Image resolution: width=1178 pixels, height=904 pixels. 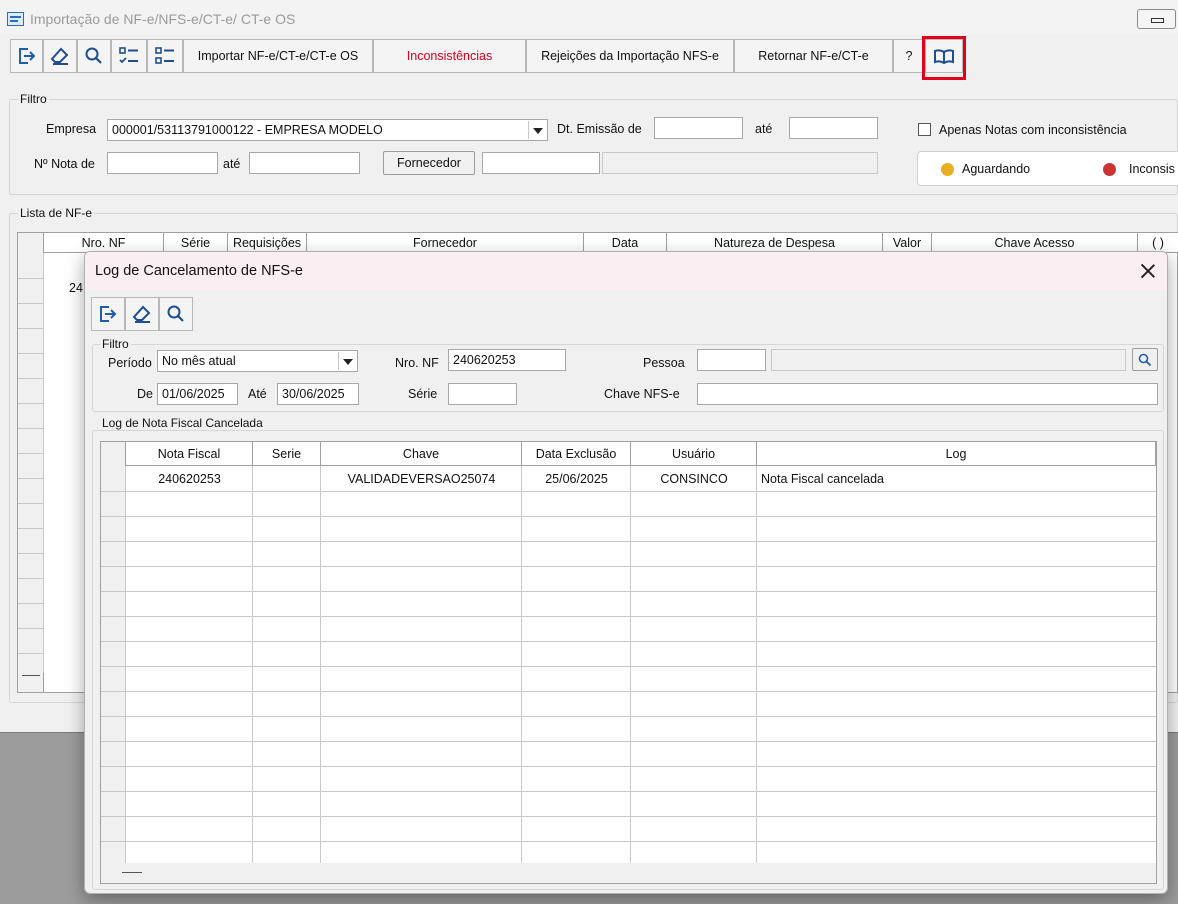 What do you see at coordinates (197, 394) in the screenshot?
I see `de-input: 01/06/2025` at bounding box center [197, 394].